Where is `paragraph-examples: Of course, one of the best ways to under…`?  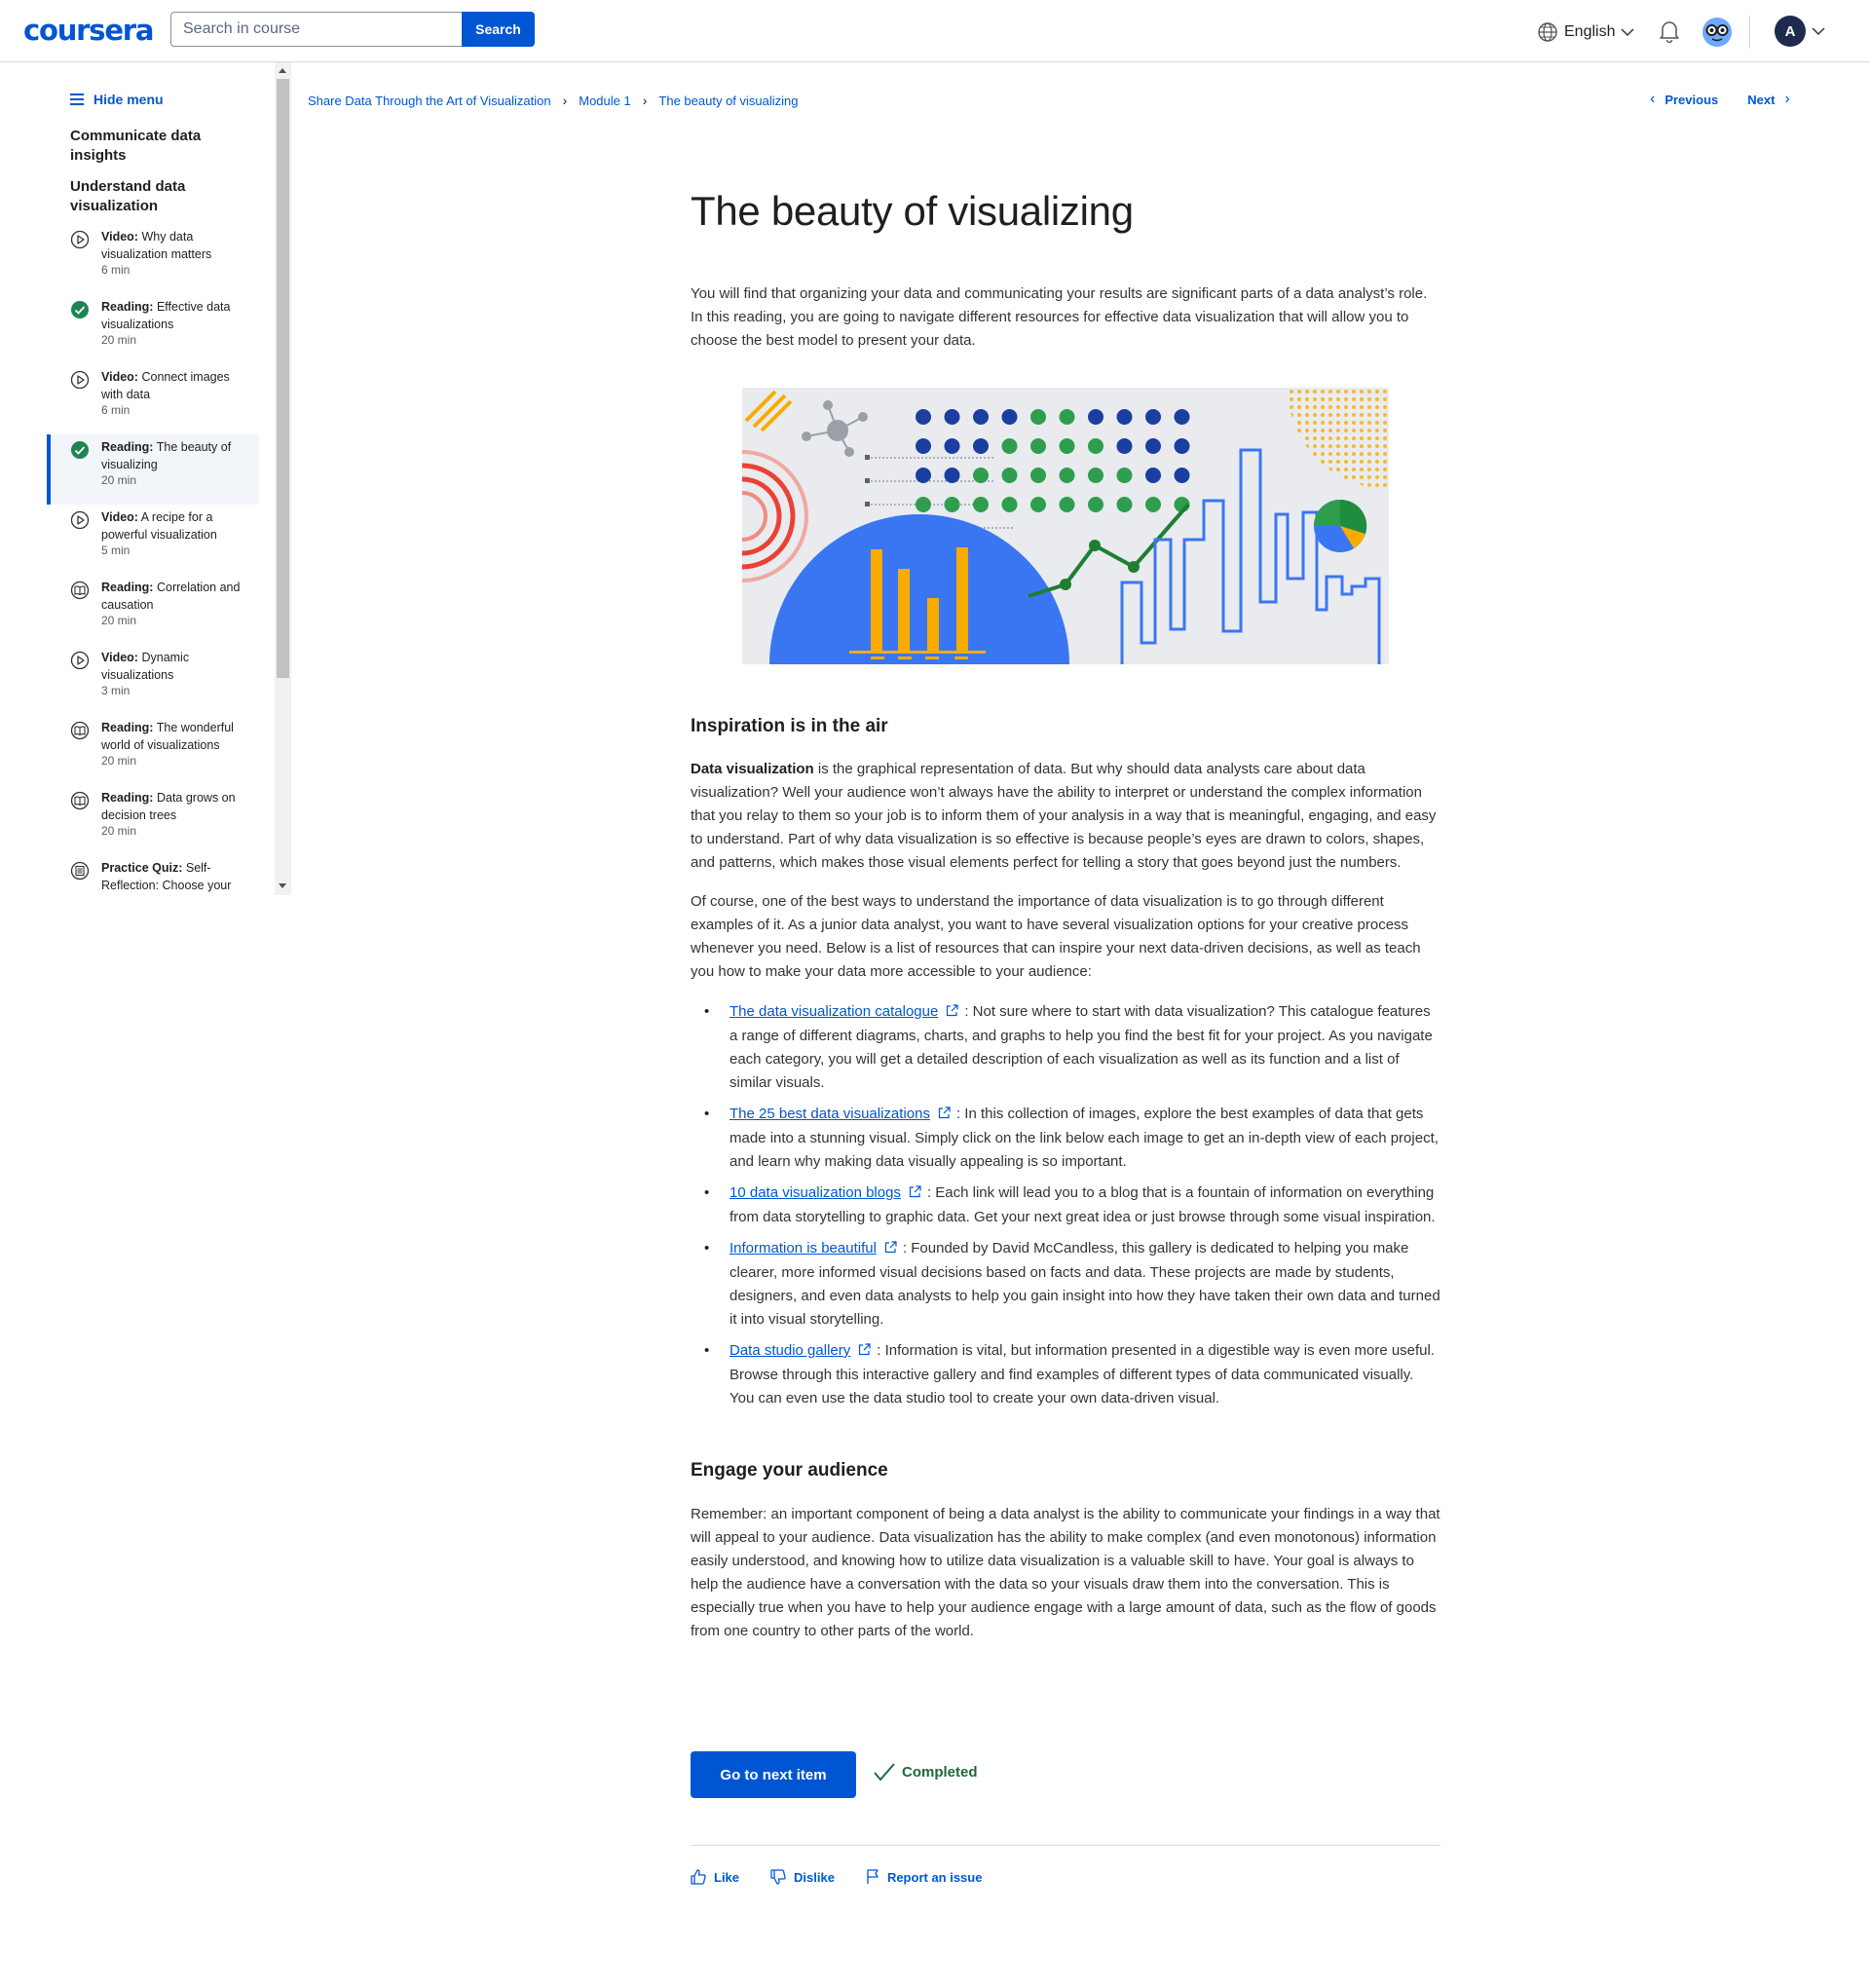 paragraph-examples: Of course, one of the best ways to under… is located at coordinates (1056, 936).